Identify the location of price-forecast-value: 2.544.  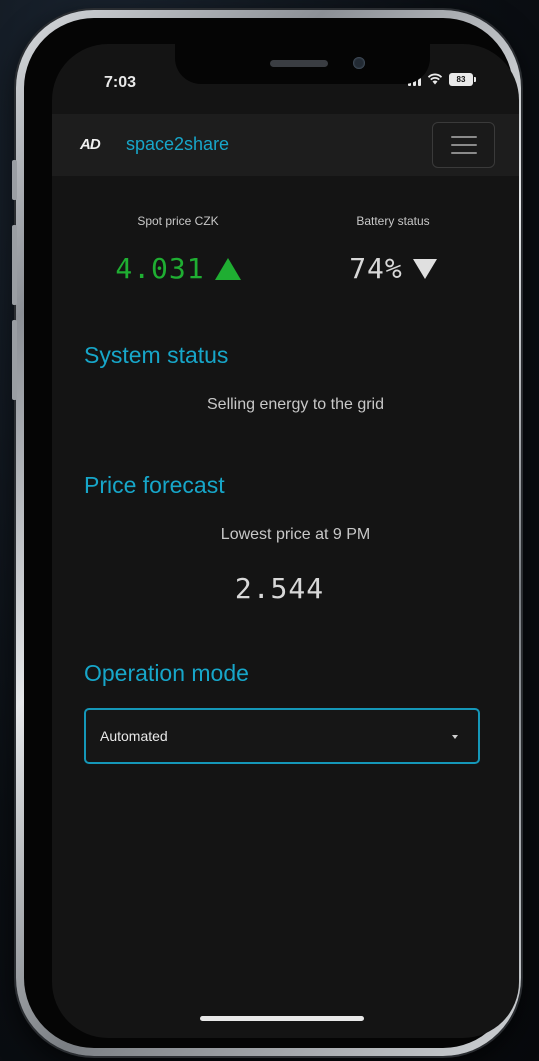
(279, 588).